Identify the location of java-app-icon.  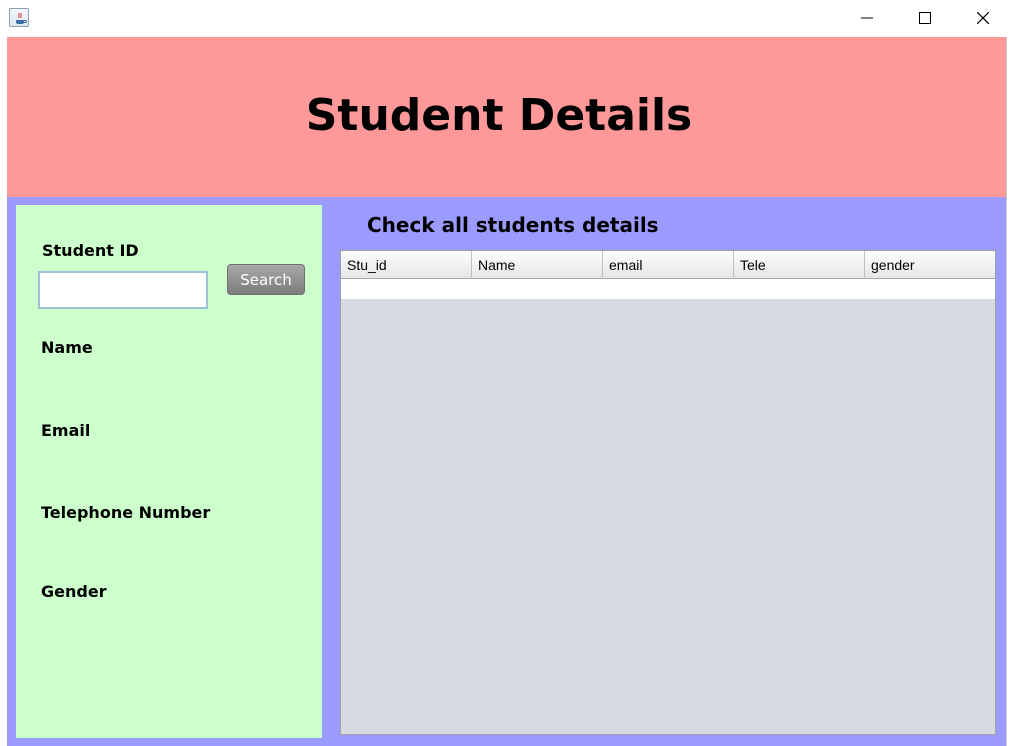
(19, 17).